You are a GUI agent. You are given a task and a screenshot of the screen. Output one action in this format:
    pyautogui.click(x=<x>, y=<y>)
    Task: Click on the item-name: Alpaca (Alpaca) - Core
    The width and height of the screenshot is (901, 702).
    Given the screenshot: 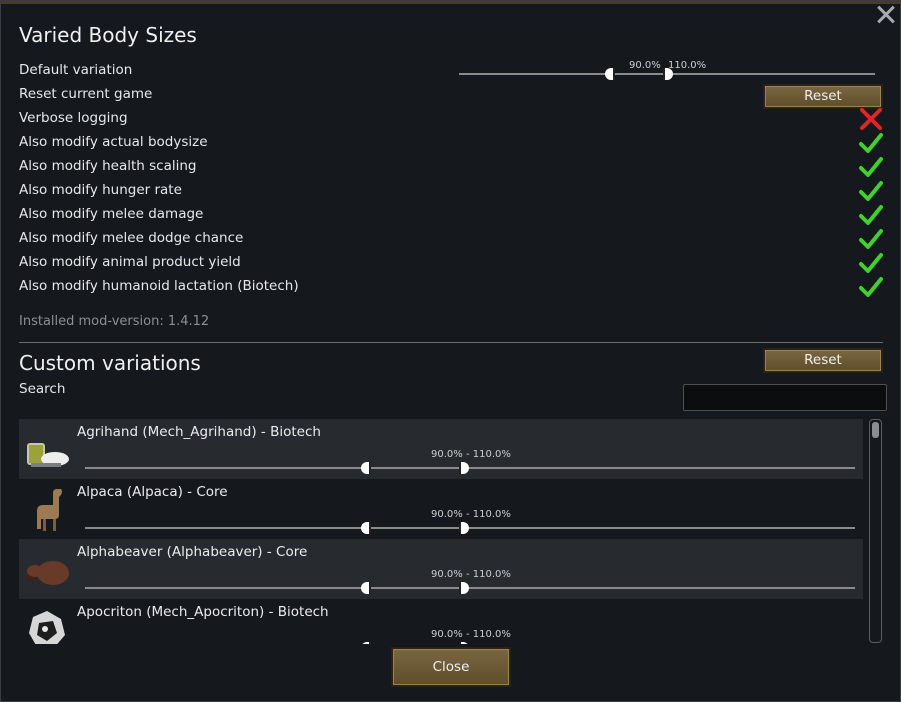 What is the action you would take?
    pyautogui.click(x=152, y=492)
    